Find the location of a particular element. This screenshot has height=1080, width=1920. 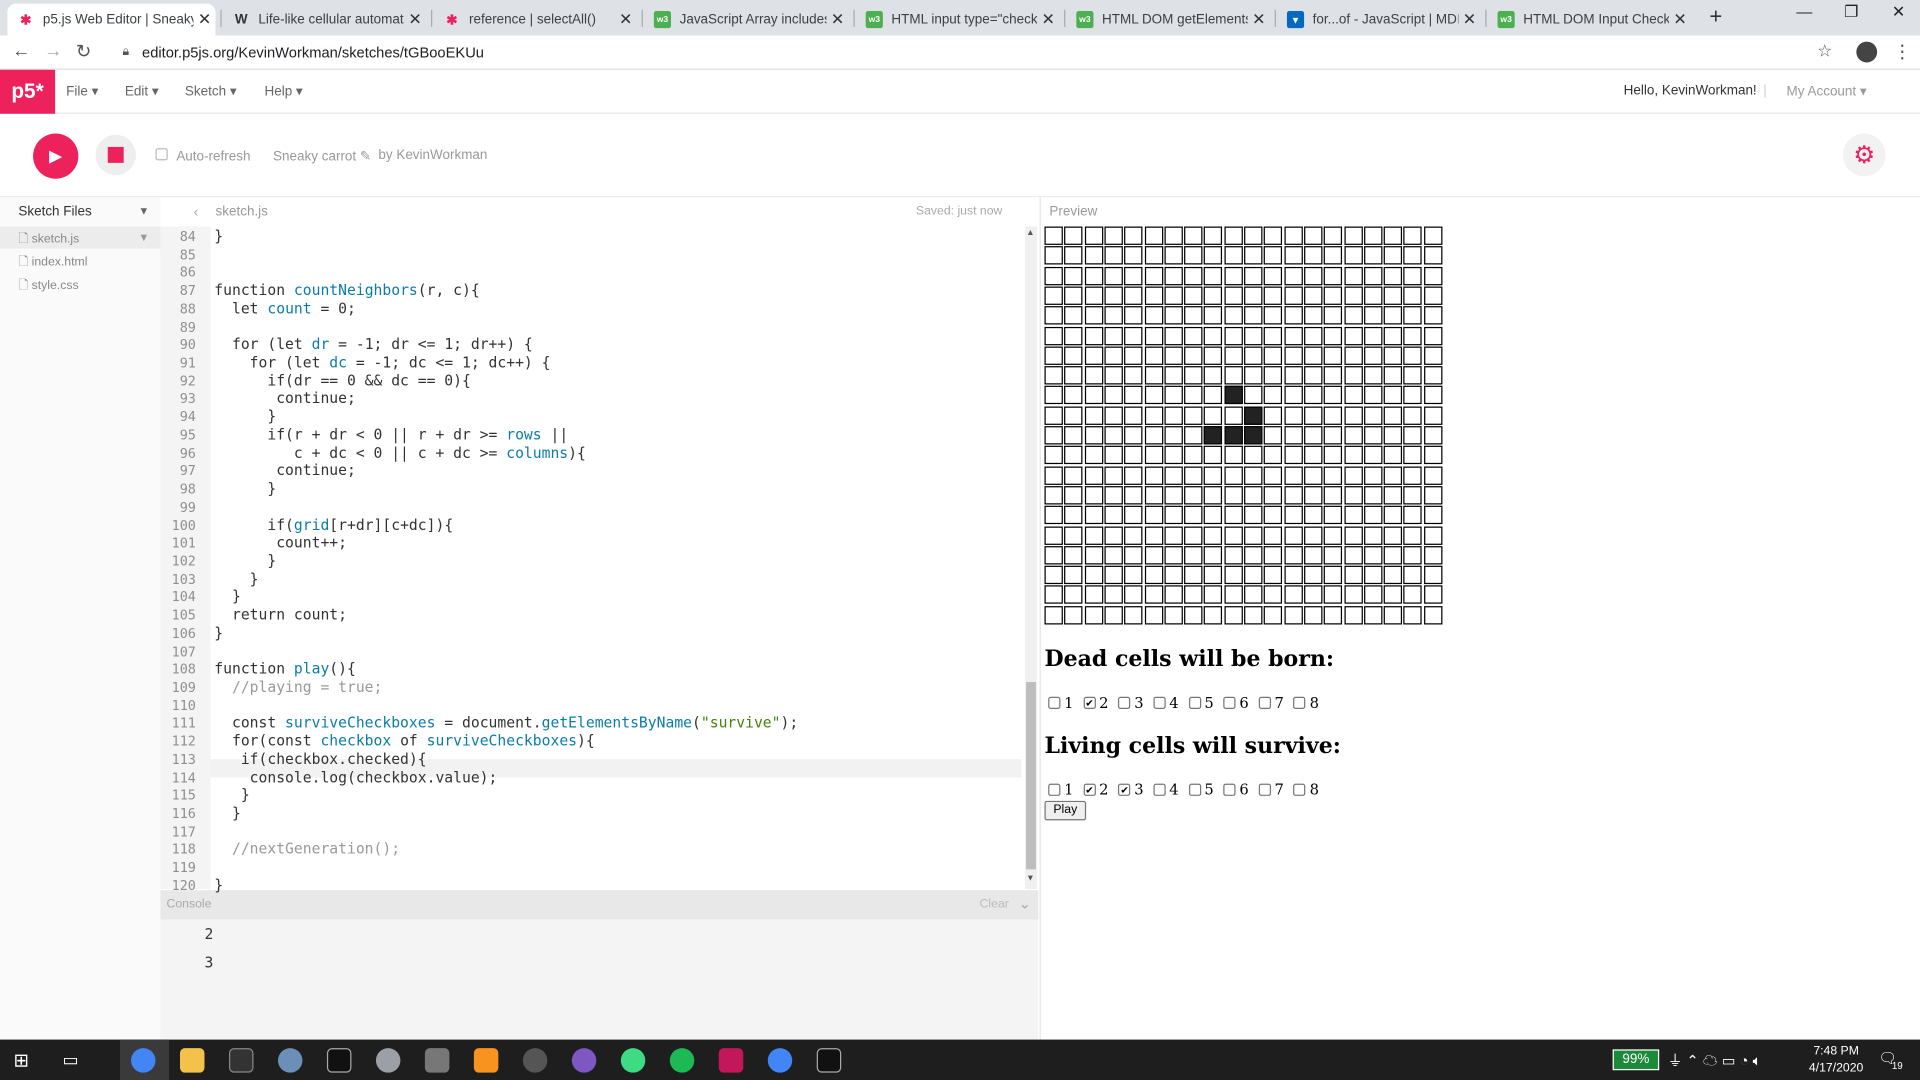

spotify-icon is located at coordinates (682, 1060).